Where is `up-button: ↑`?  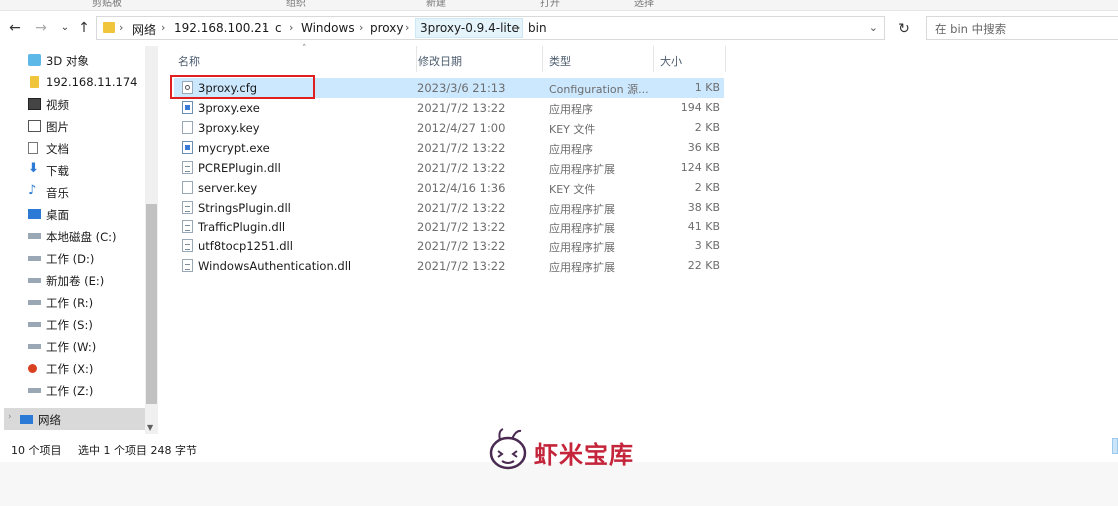
up-button: ↑ is located at coordinates (84, 28).